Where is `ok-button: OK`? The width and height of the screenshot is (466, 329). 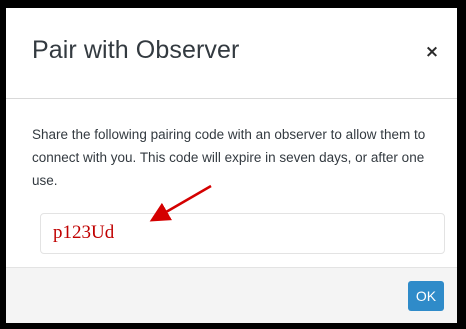
ok-button: OK is located at coordinates (426, 296).